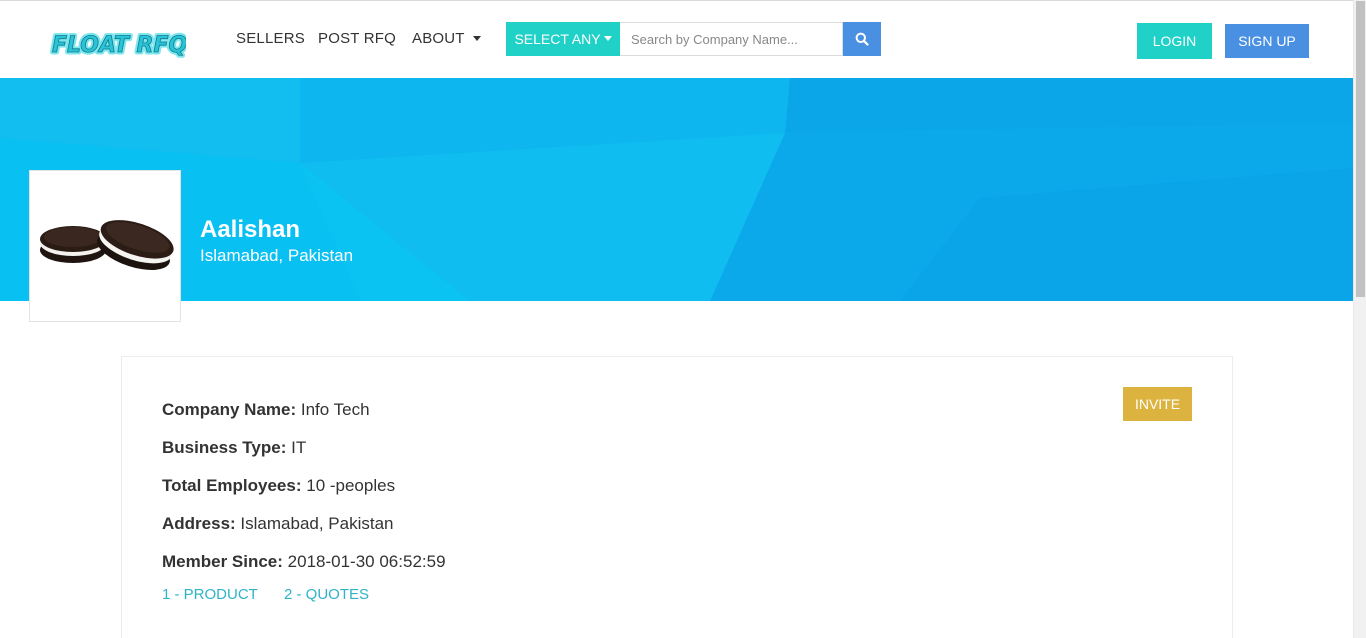  I want to click on nav-sellers: SELLERS, so click(270, 38).